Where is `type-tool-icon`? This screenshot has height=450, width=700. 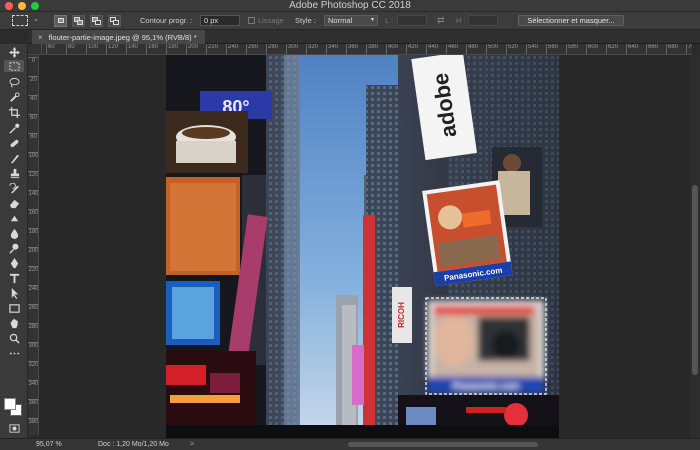
type-tool-icon is located at coordinates (14, 278).